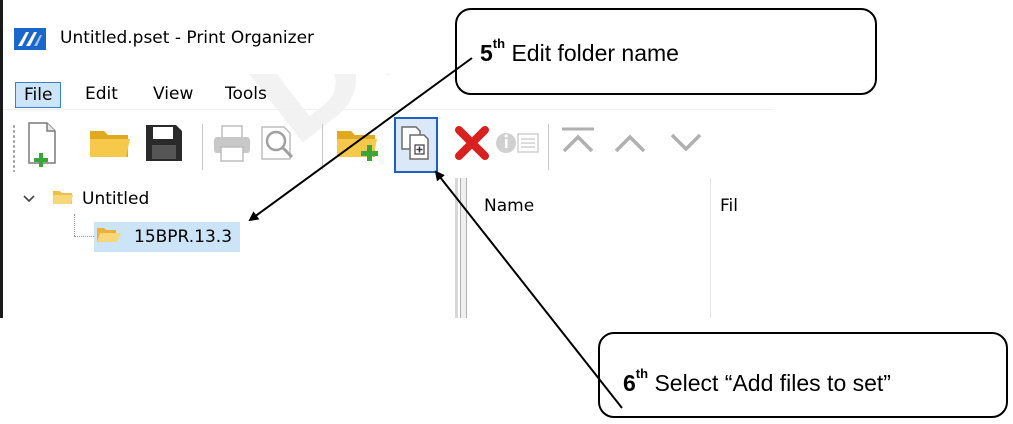 Image resolution: width=1013 pixels, height=424 pixels. Describe the element at coordinates (509, 206) in the screenshot. I see `column-header-name: Name` at that location.